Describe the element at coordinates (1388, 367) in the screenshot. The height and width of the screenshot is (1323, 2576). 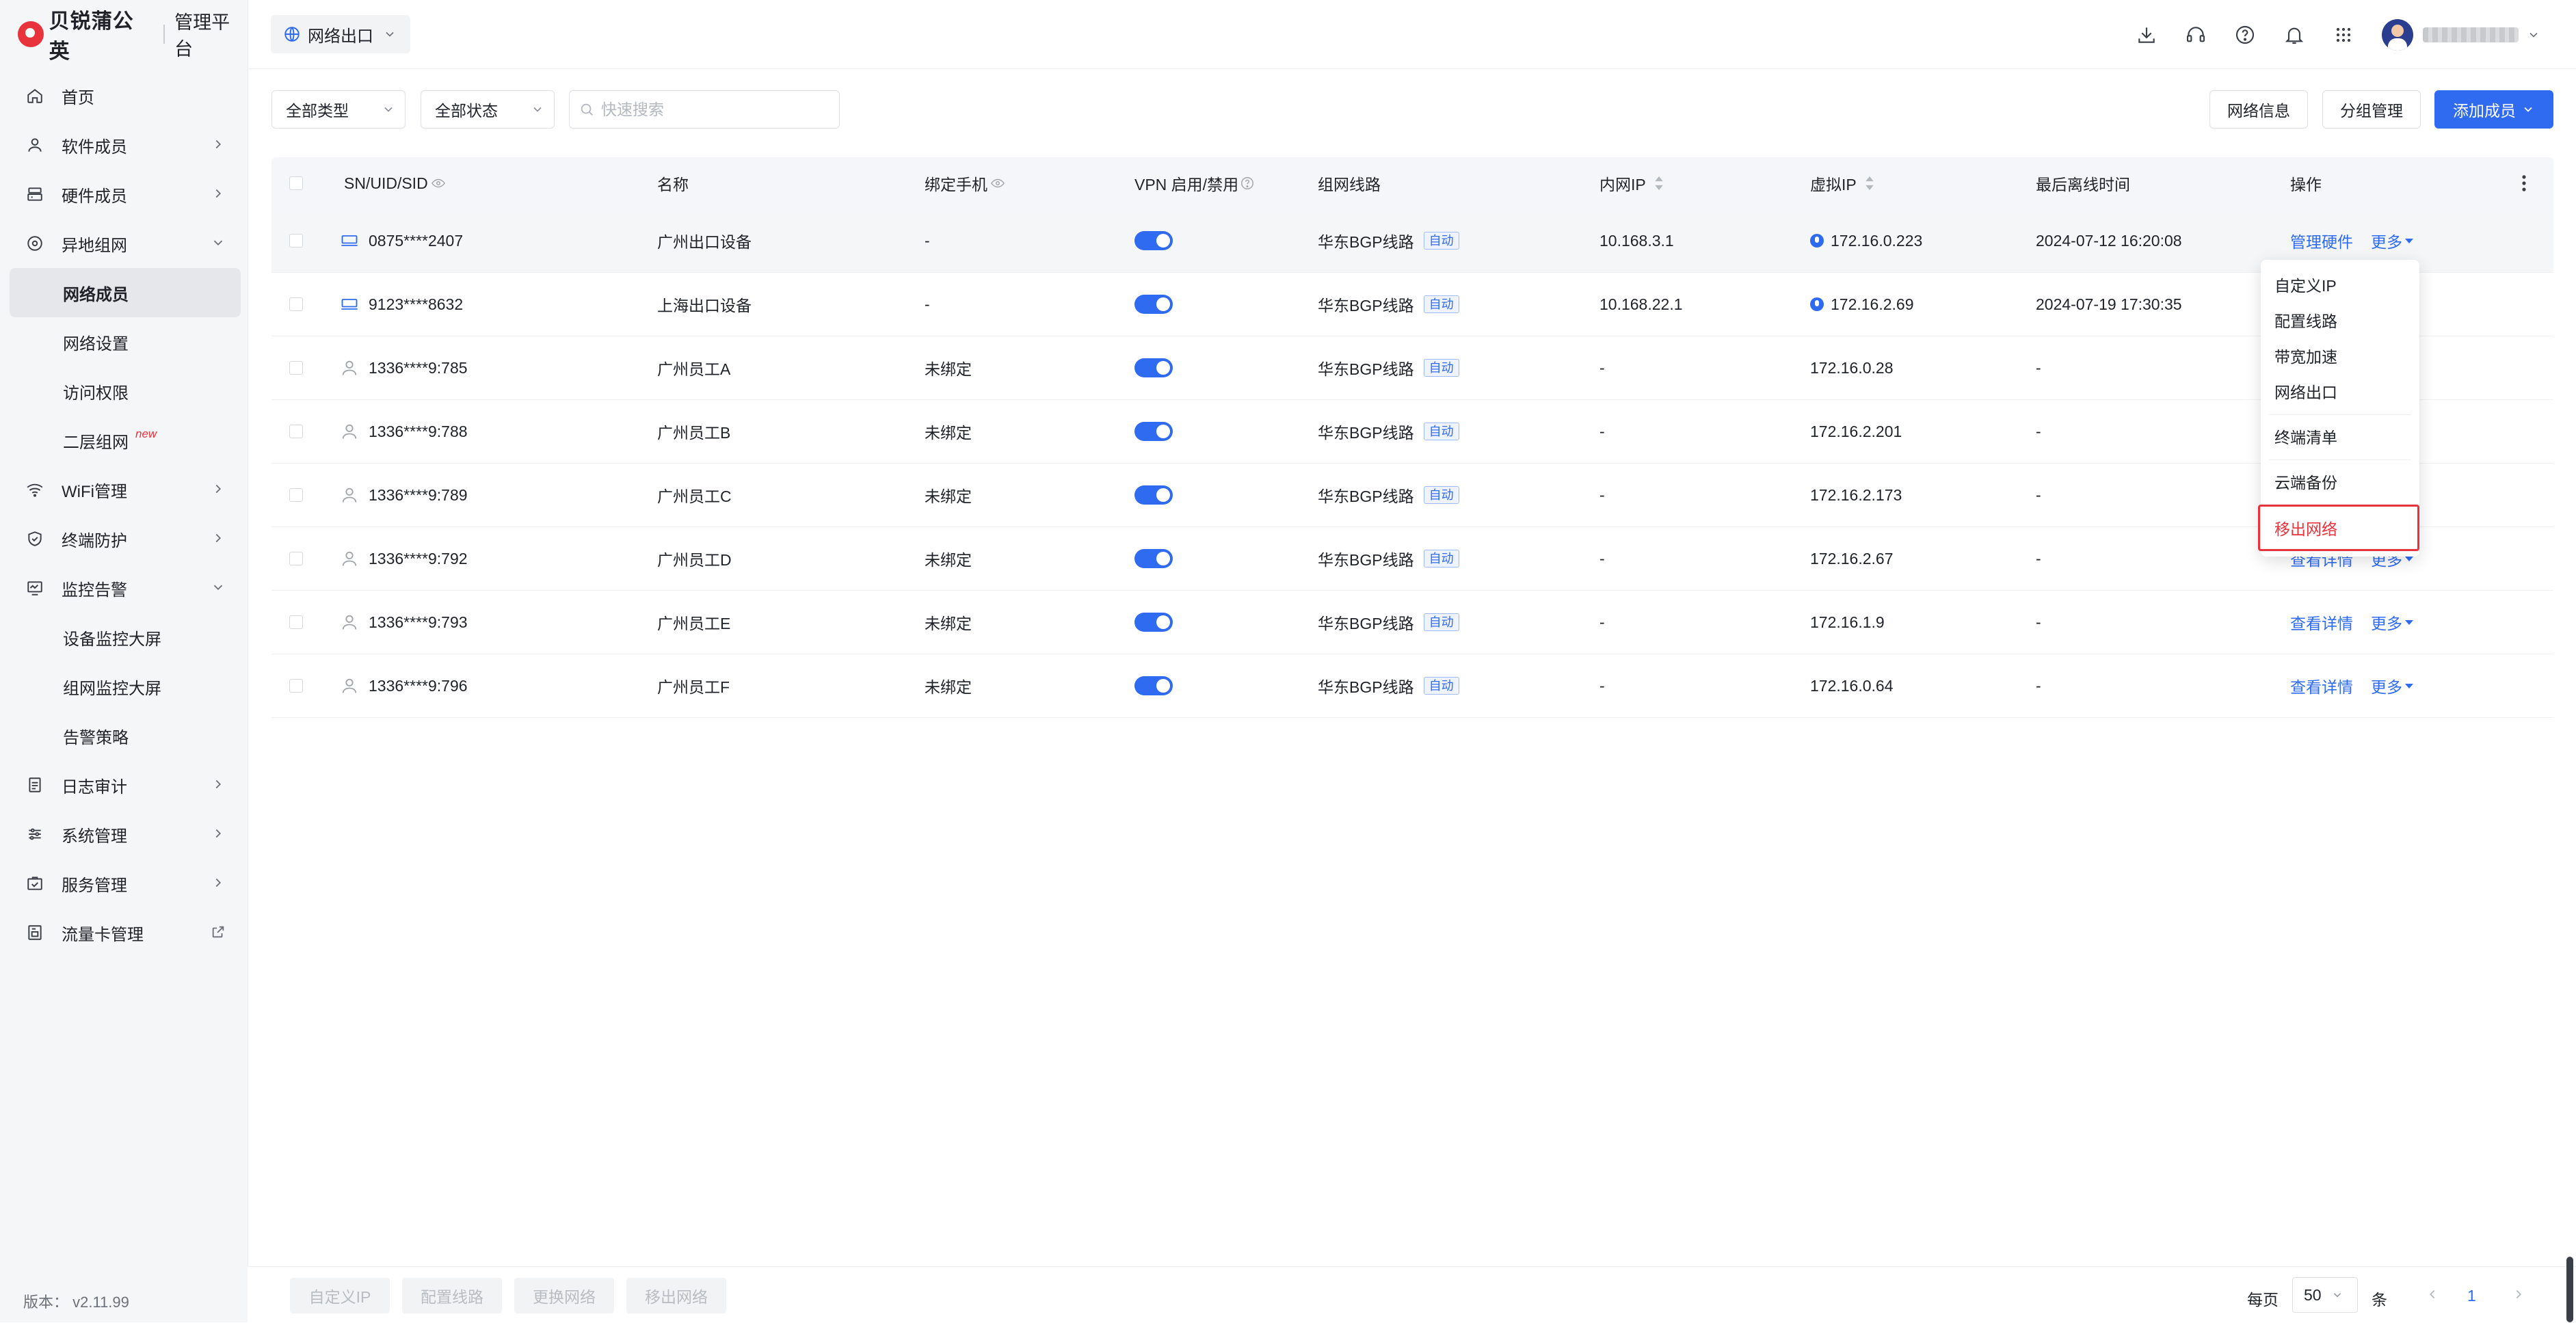
I see `route-cell: 华东BGP线路 自动` at that location.